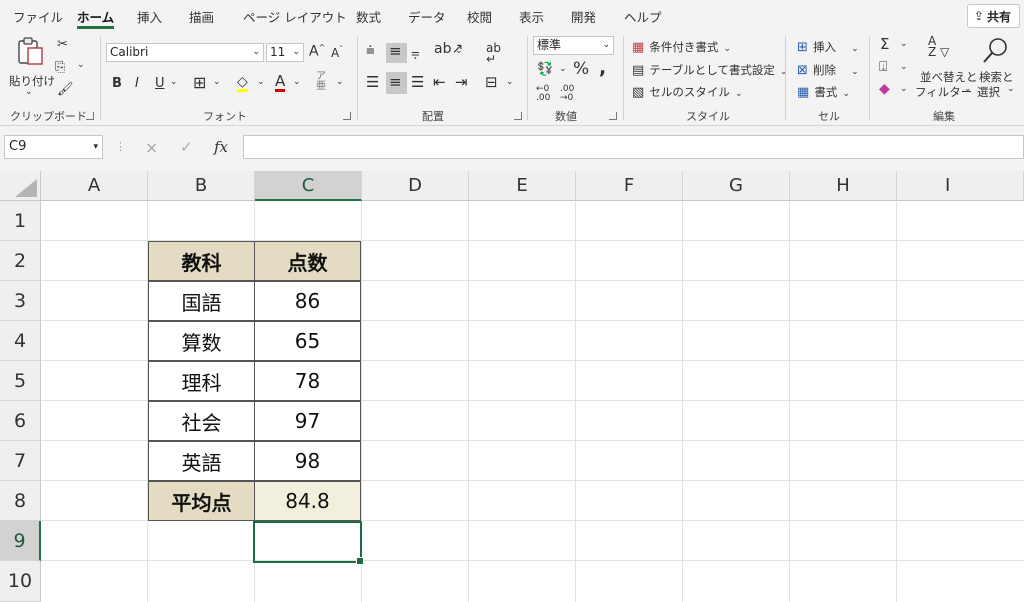 This screenshot has height=602, width=1024. What do you see at coordinates (545, 69) in the screenshot?
I see `accounting-format-icon: 💱` at bounding box center [545, 69].